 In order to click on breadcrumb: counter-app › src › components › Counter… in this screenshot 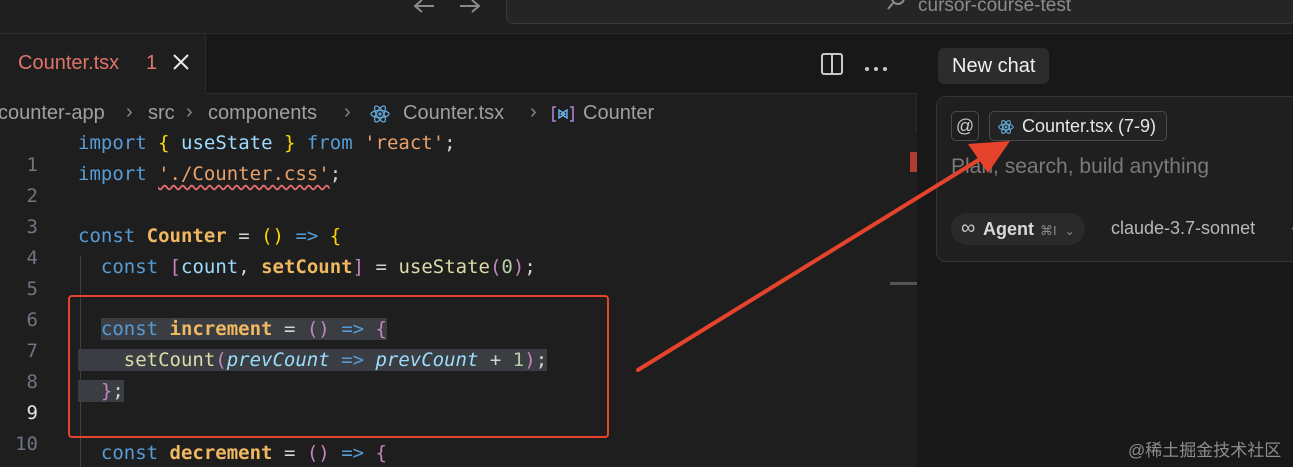, I will do `click(458, 114)`.